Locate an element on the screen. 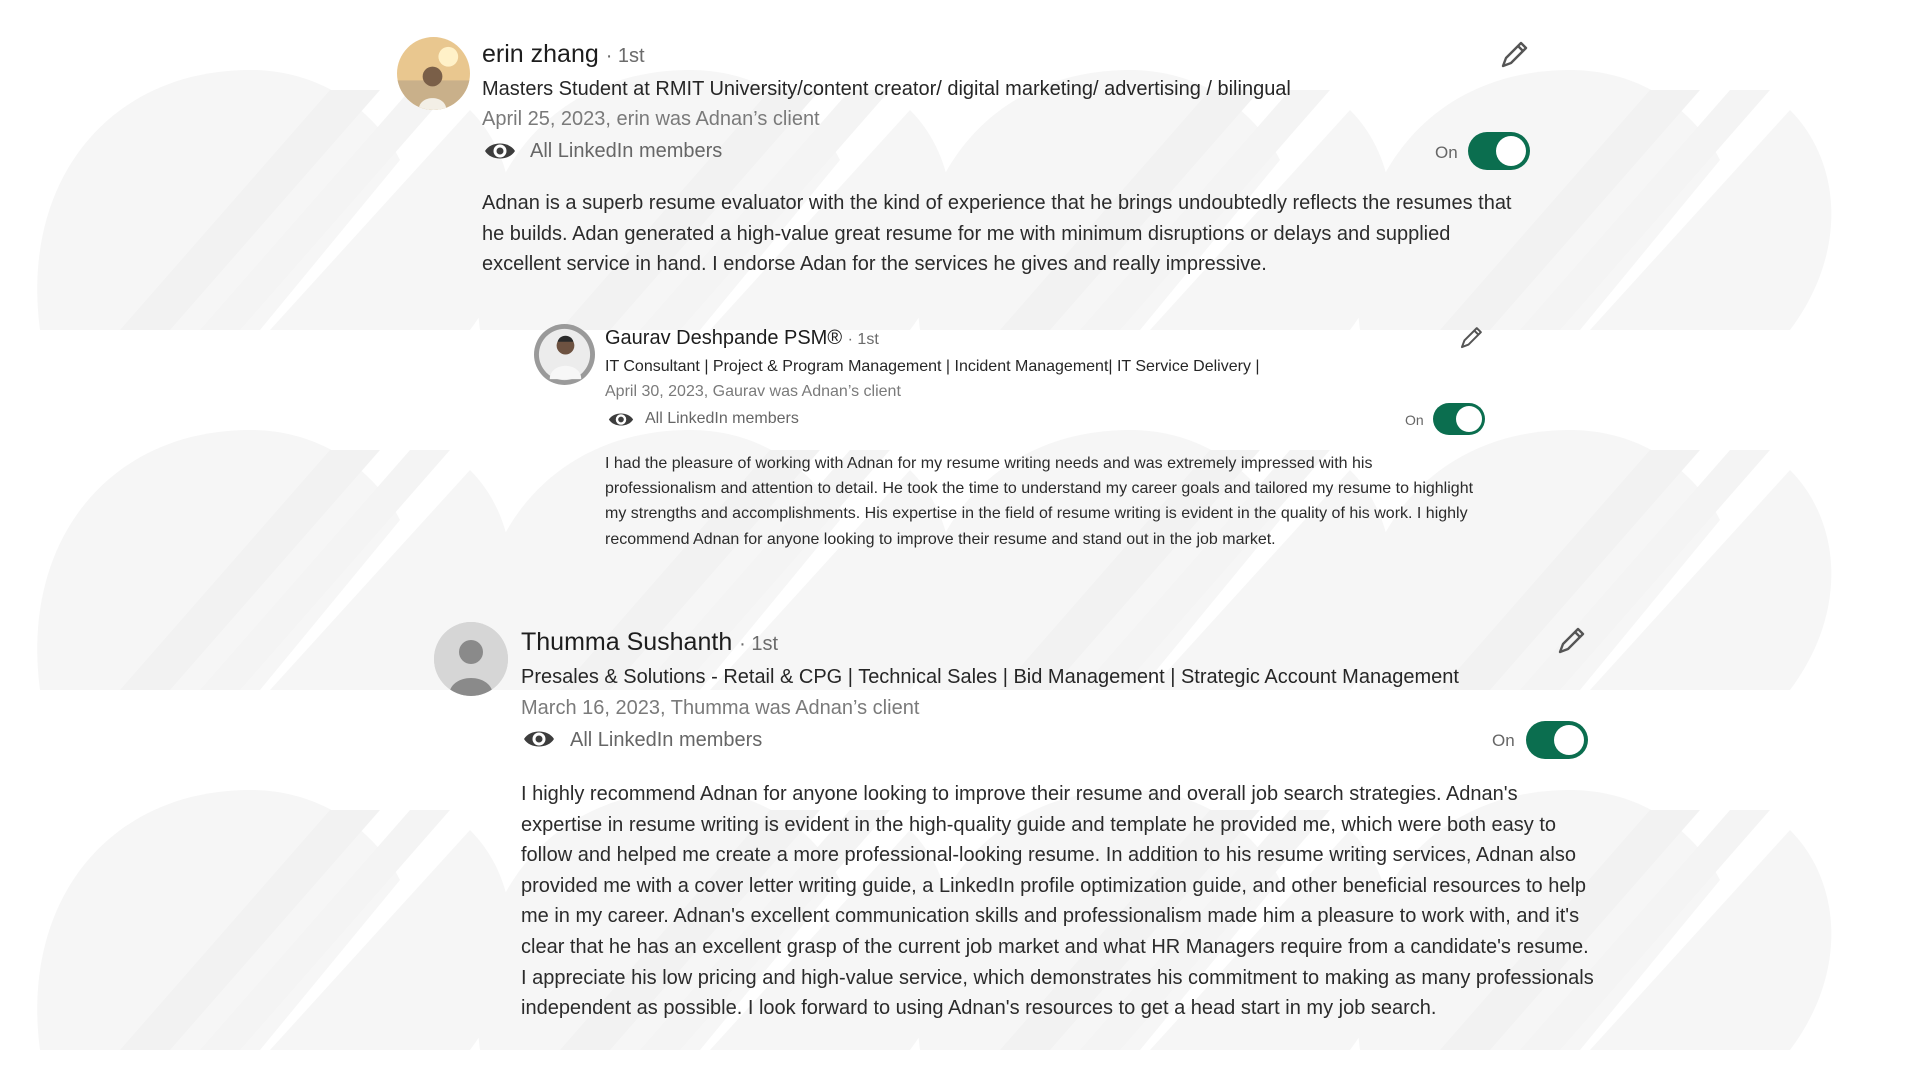  member-name: erin zhang is located at coordinates (540, 54).